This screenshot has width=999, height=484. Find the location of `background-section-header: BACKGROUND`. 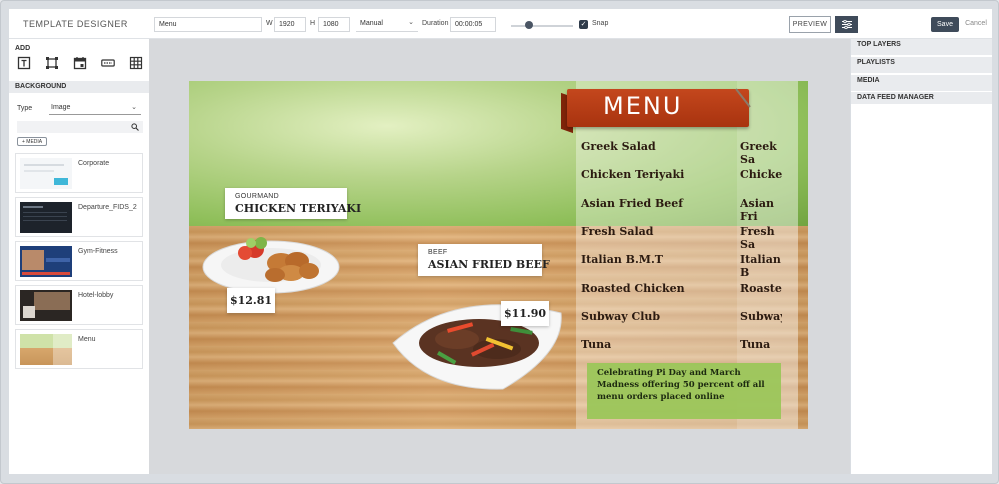

background-section-header: BACKGROUND is located at coordinates (79, 87).